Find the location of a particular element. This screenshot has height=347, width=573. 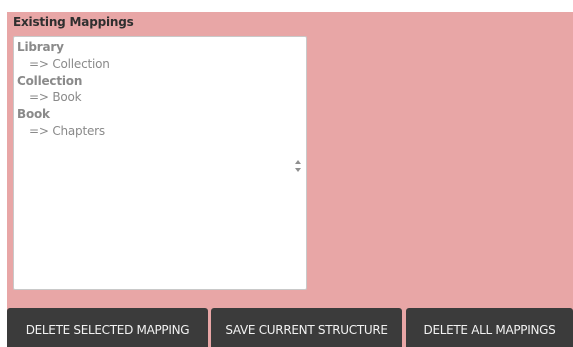

delete-all-mappings-button: DELETE ALL MAPPINGS is located at coordinates (489, 327).